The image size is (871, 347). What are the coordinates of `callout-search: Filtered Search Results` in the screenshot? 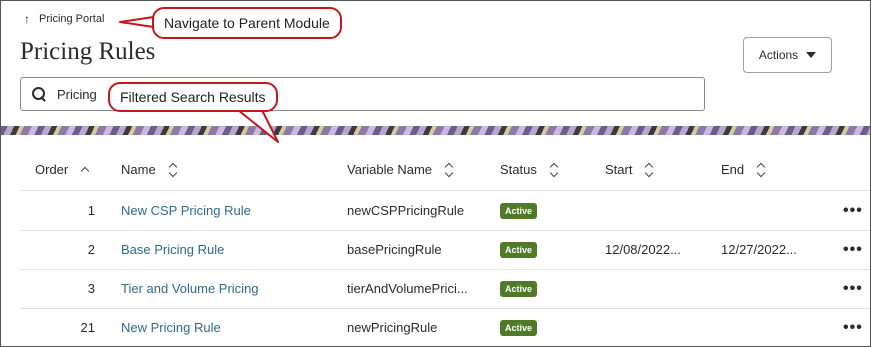 It's located at (193, 97).